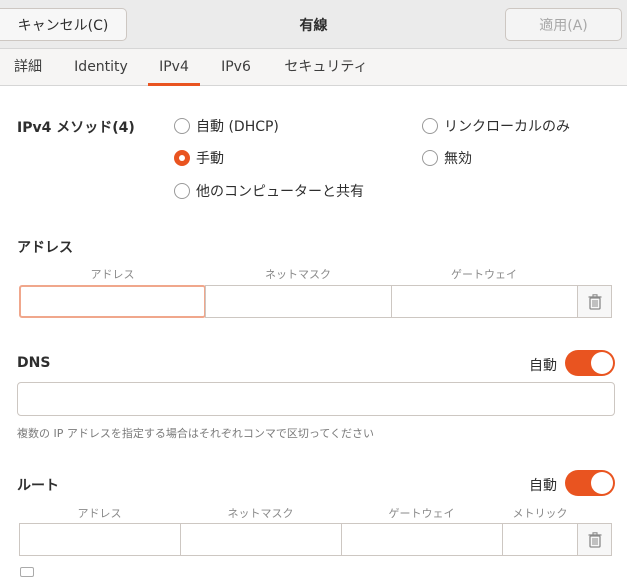 This screenshot has height=577, width=627. What do you see at coordinates (543, 366) in the screenshot?
I see `dns-auto-label: 自動` at bounding box center [543, 366].